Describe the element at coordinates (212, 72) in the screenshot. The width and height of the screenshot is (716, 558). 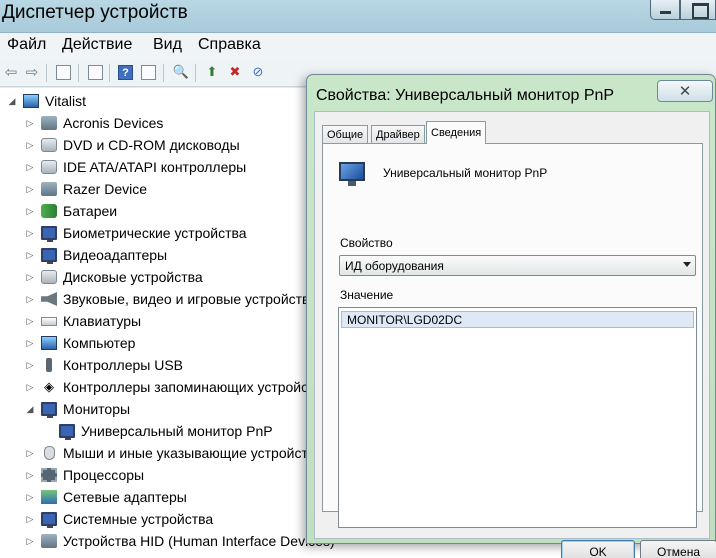
I see `update-driver-icon: ⬆` at that location.